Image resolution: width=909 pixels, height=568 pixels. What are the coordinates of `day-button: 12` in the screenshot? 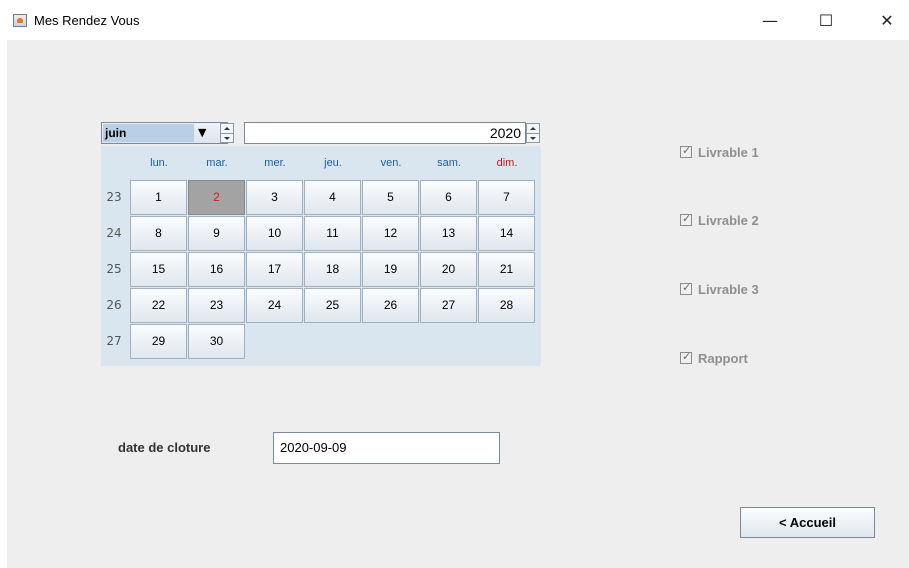 It's located at (390, 233).